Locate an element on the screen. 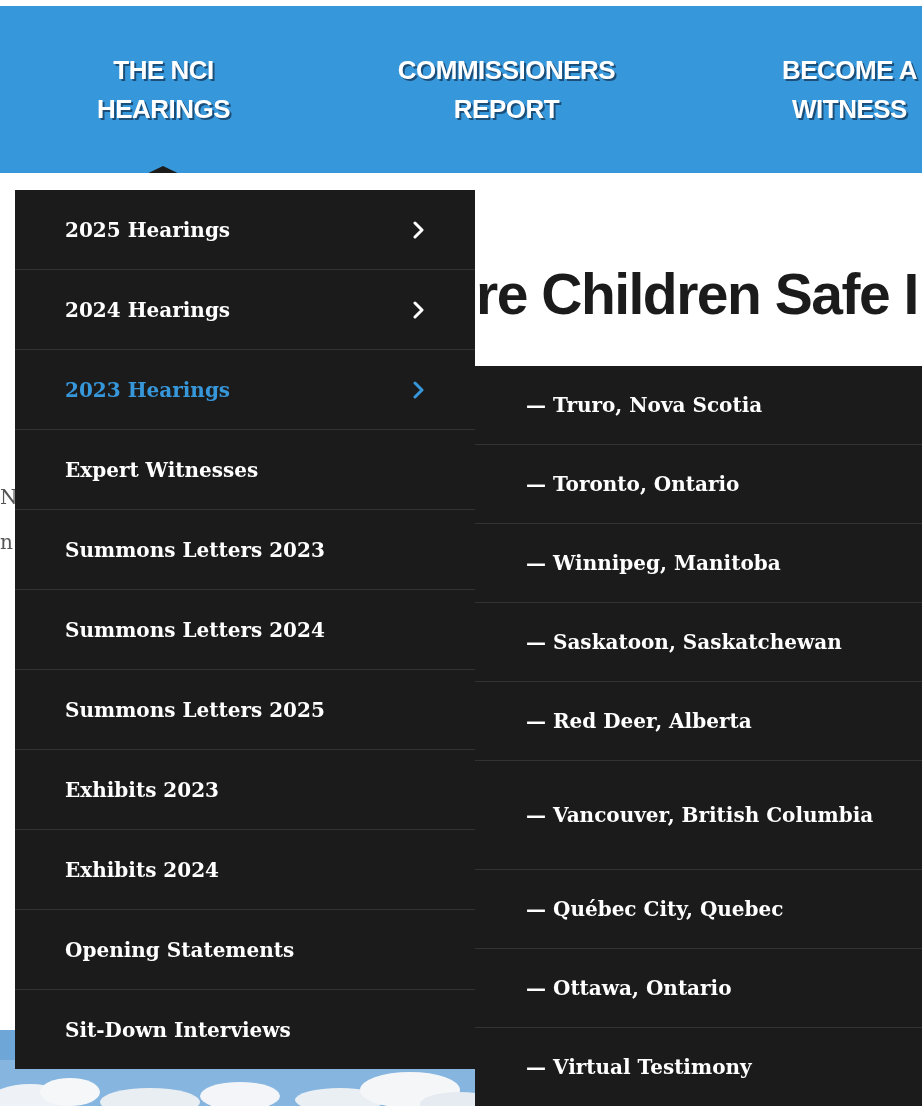 The image size is (922, 1106). submenu-item: — Truro, Nova Scotia is located at coordinates (698, 405).